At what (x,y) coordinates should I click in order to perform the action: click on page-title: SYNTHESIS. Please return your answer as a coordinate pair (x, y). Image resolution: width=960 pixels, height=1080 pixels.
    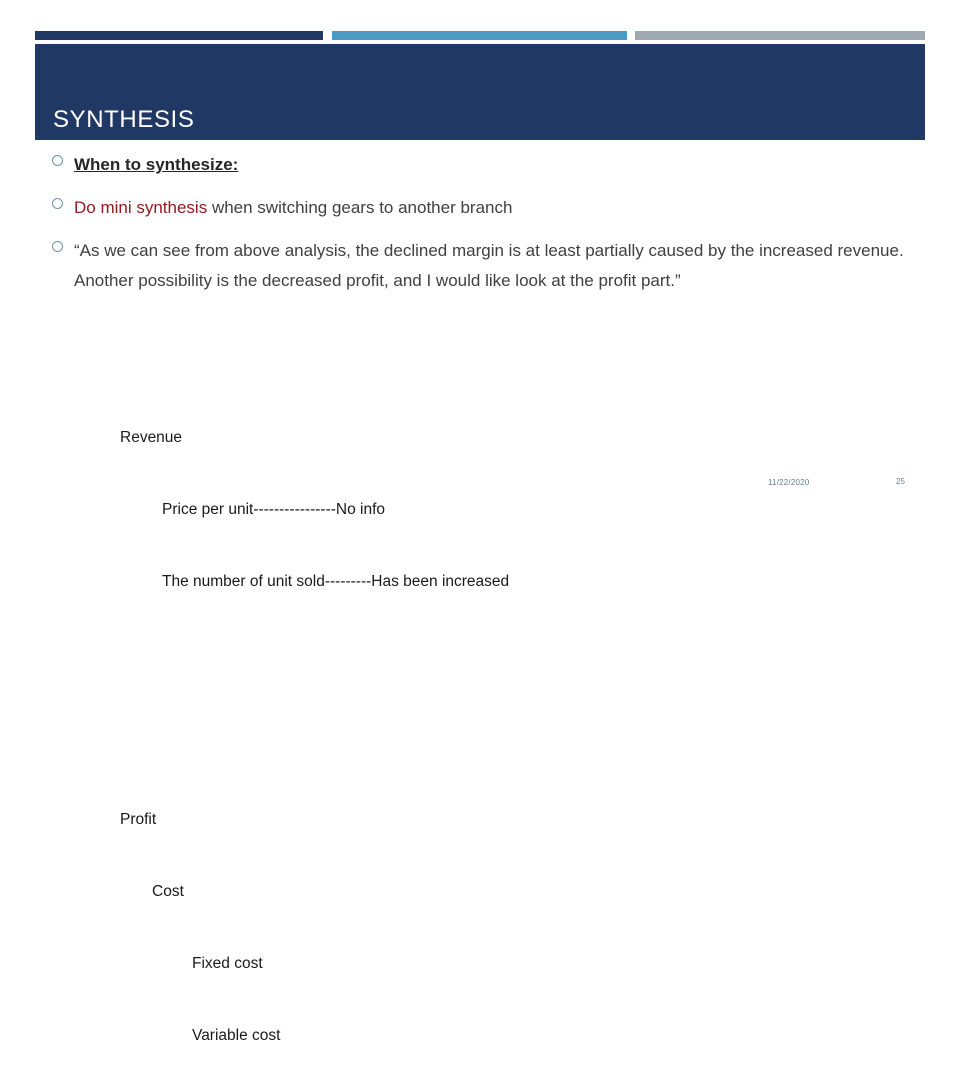
    Looking at the image, I should click on (124, 119).